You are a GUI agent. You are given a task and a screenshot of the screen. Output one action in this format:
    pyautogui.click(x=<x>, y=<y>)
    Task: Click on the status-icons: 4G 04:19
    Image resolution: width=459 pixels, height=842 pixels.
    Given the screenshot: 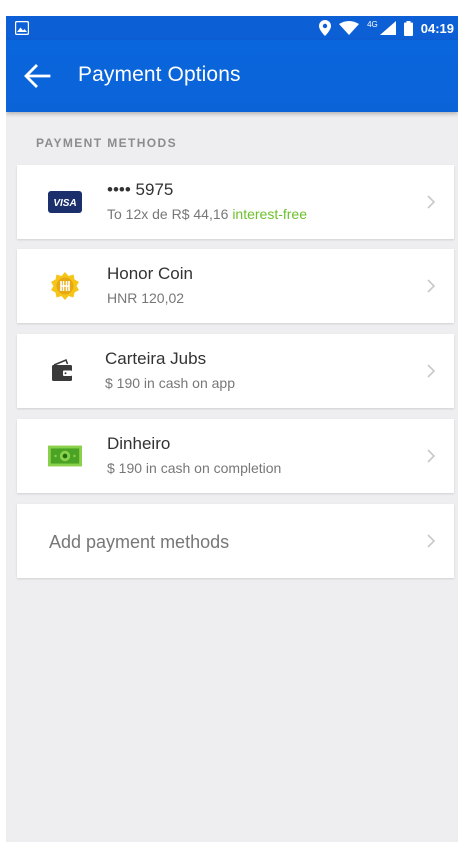 What is the action you would take?
    pyautogui.click(x=388, y=28)
    